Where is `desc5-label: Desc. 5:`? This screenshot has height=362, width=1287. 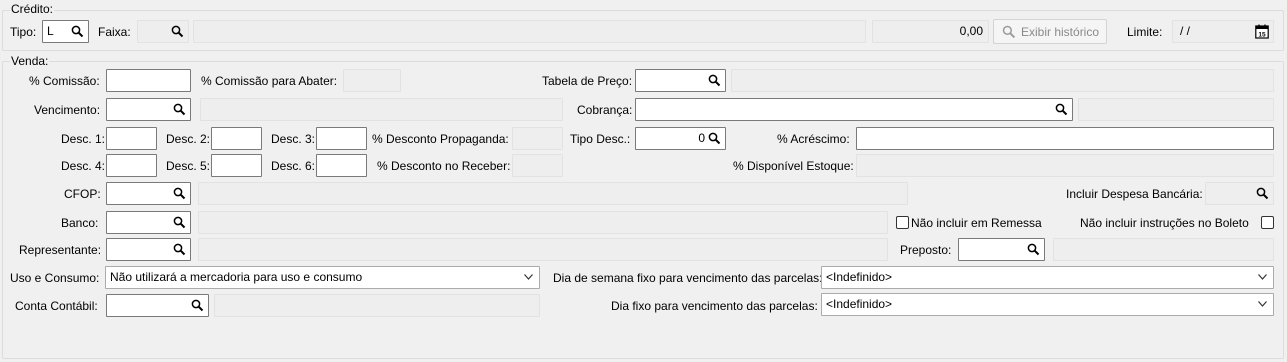 desc5-label: Desc. 5: is located at coordinates (188, 166).